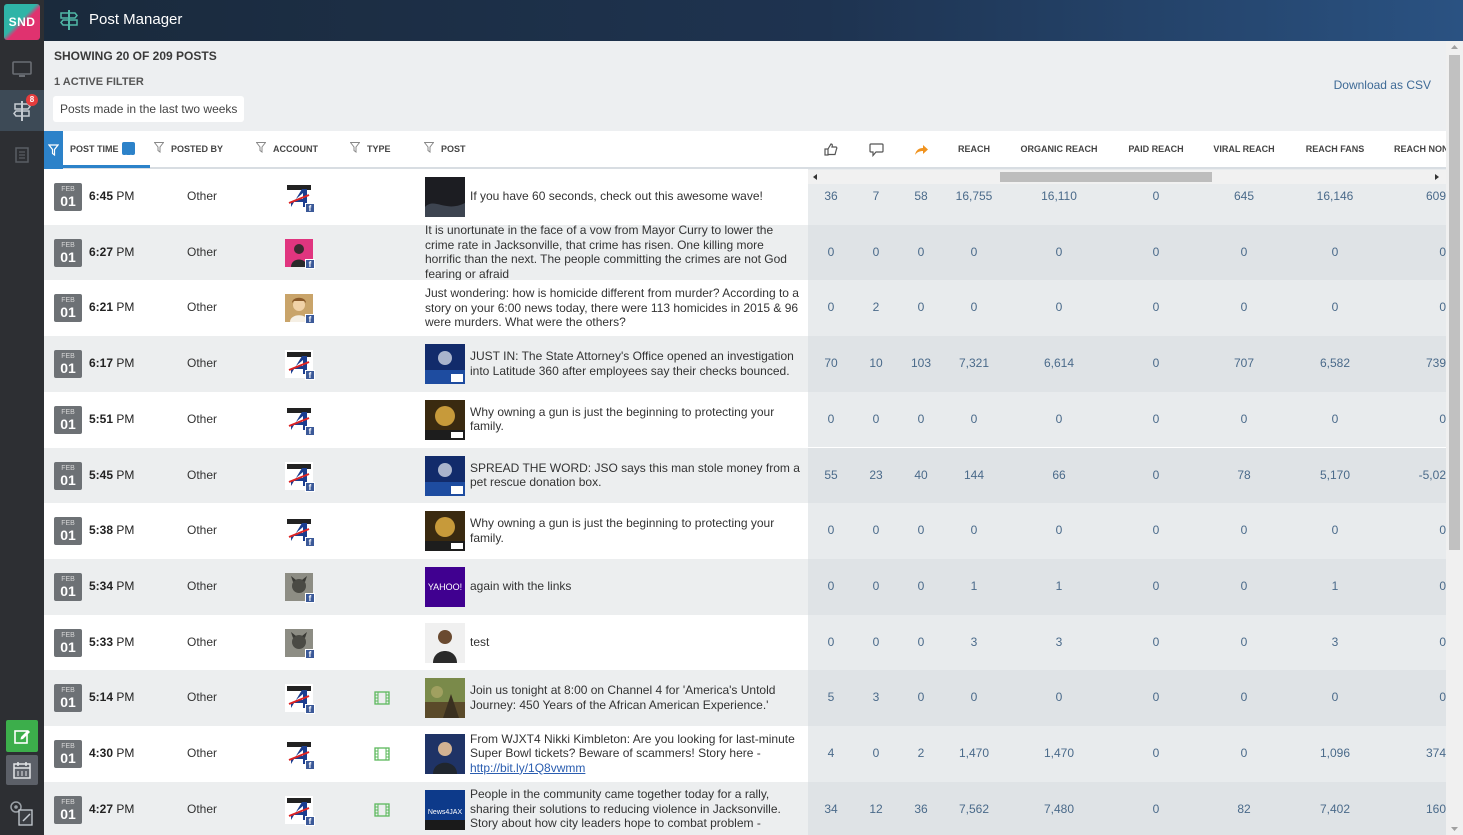  I want to click on column-header-post: POST, so click(444, 149).